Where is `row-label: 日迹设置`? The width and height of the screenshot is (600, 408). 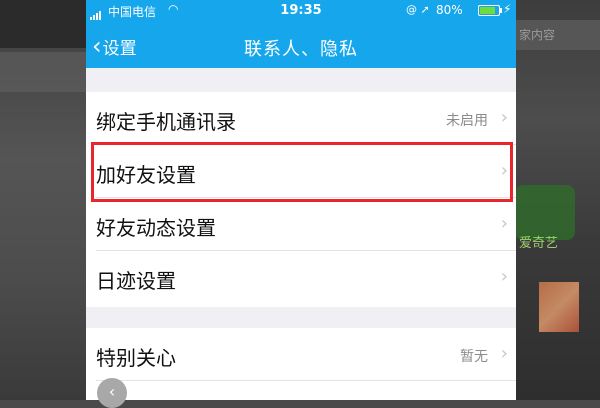 row-label: 日迹设置 is located at coordinates (136, 281).